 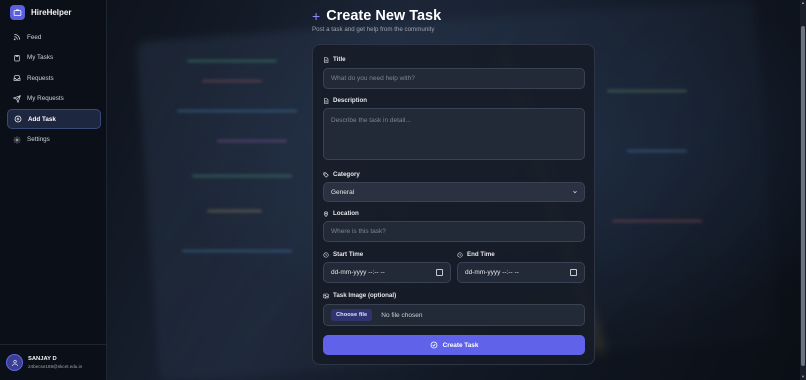 I want to click on user-profile: SANJAY D 24becse169@skcet.edu.in, so click(x=53, y=362).